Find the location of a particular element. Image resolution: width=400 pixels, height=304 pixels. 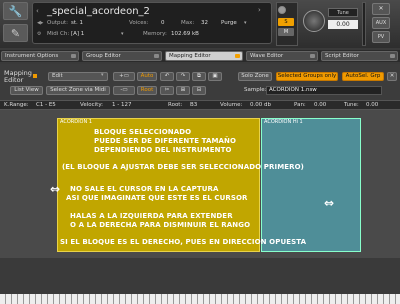

pencil-icon: ✎ is located at coordinates (15, 33).